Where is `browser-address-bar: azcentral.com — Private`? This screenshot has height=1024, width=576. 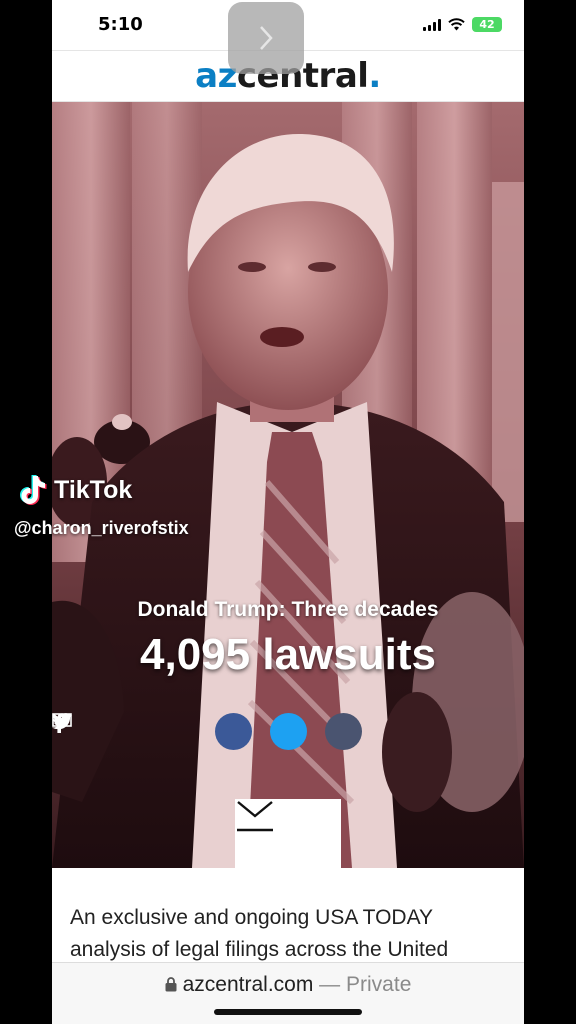 browser-address-bar: azcentral.com — Private is located at coordinates (288, 993).